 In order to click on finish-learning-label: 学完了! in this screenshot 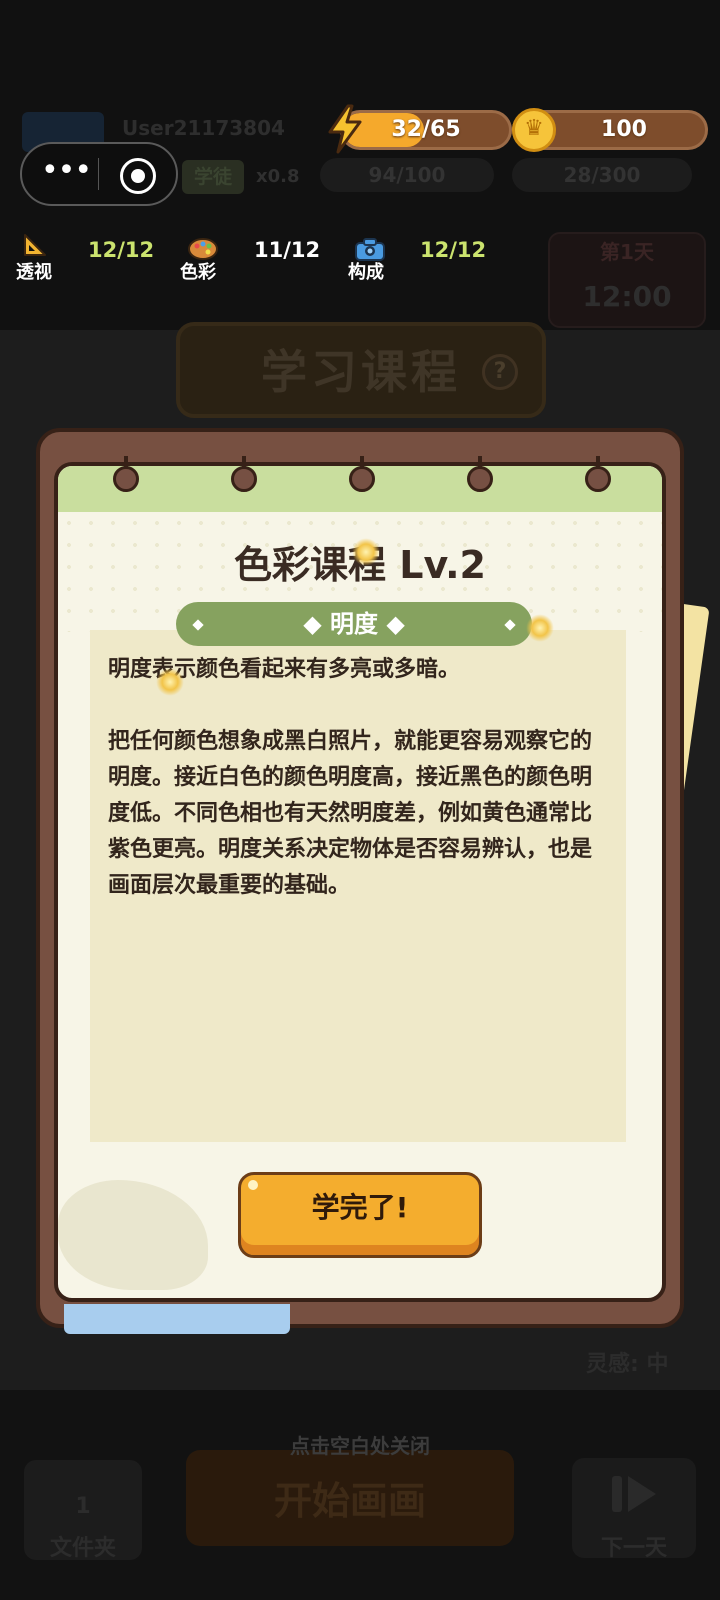, I will do `click(360, 1207)`.